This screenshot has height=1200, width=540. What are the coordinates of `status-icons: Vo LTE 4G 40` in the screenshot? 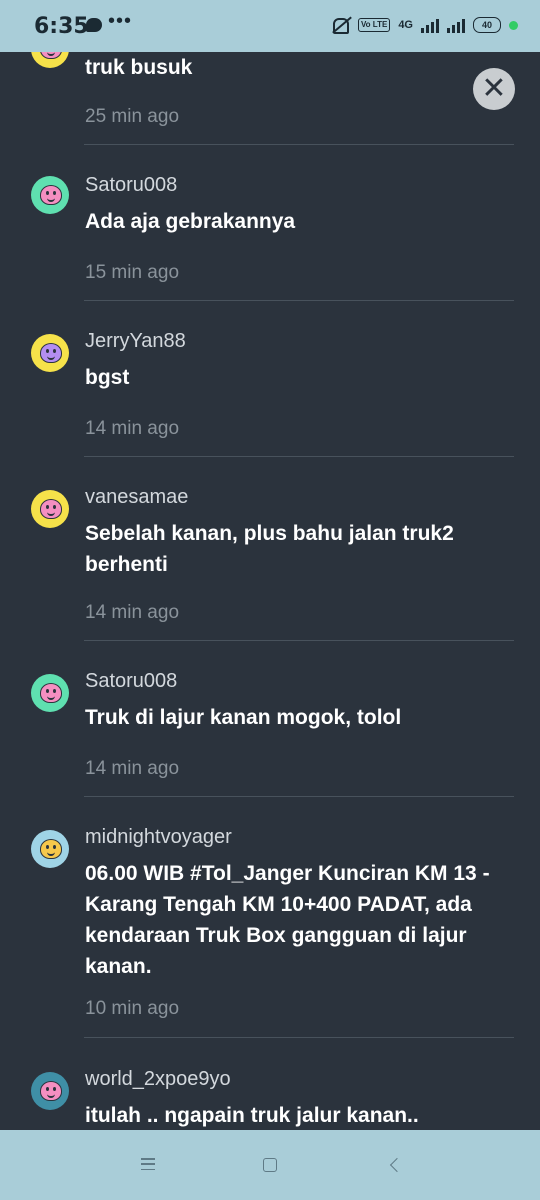 It's located at (424, 25).